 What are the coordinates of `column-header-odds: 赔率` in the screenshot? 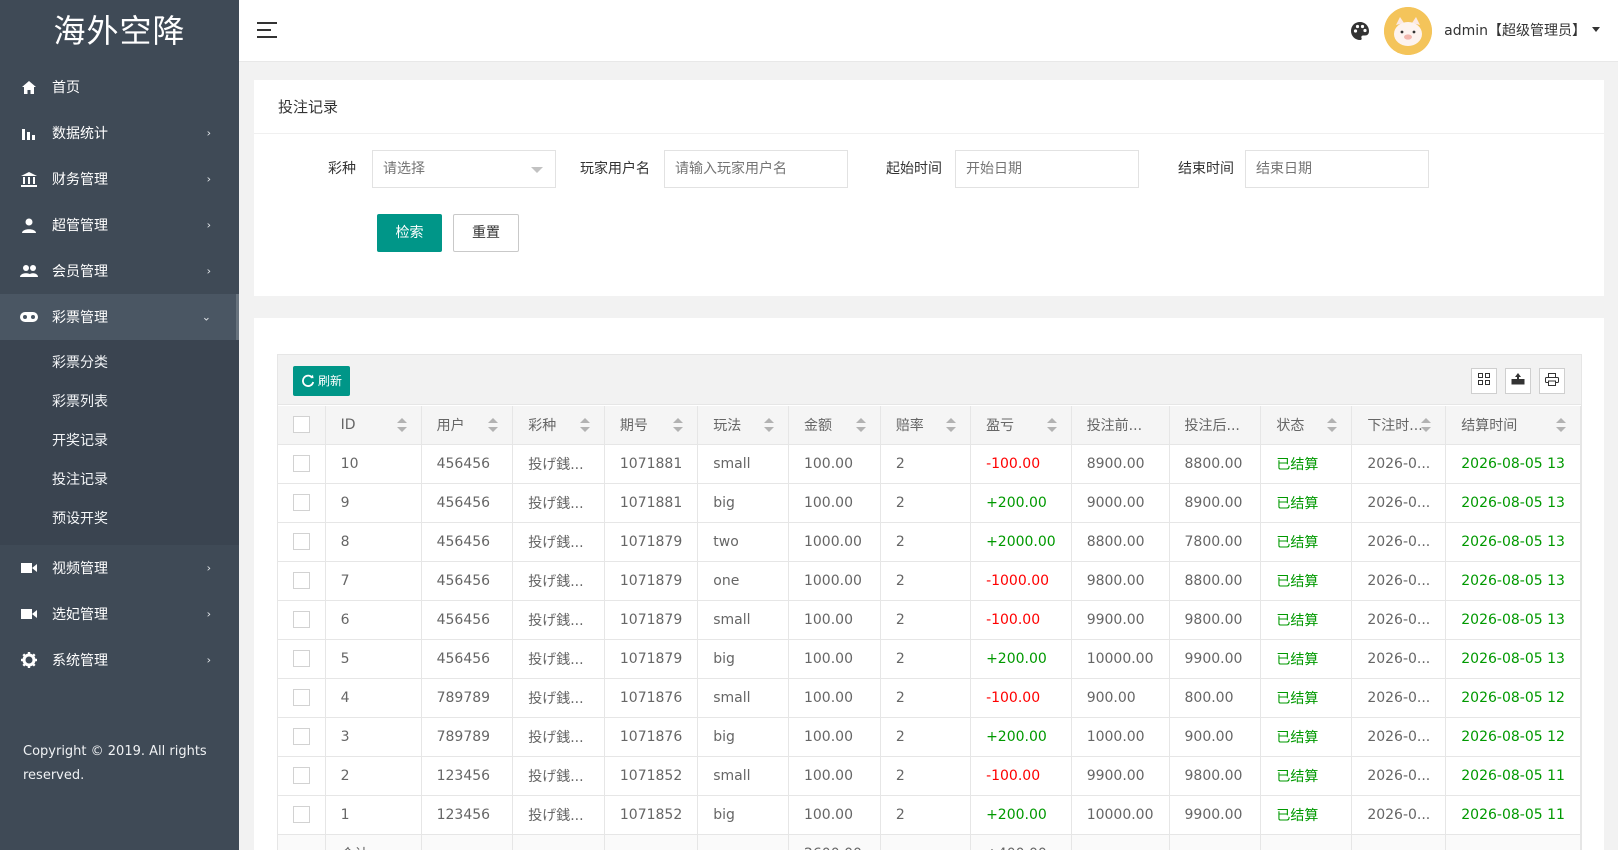 It's located at (926, 425).